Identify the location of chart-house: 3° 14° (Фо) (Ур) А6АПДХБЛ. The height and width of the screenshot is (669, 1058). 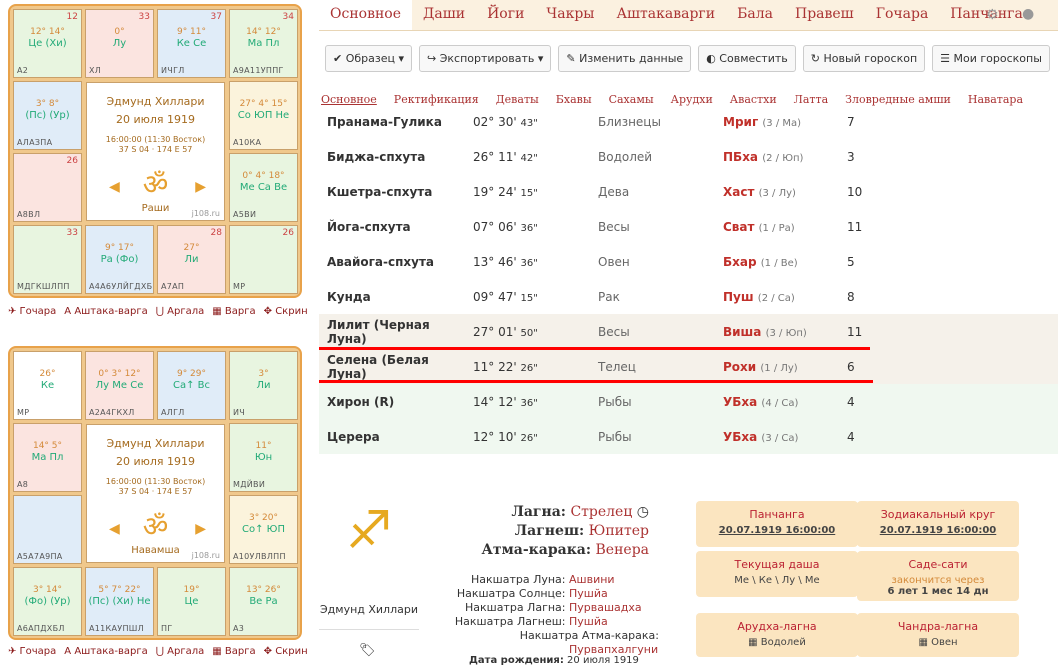
(47, 601).